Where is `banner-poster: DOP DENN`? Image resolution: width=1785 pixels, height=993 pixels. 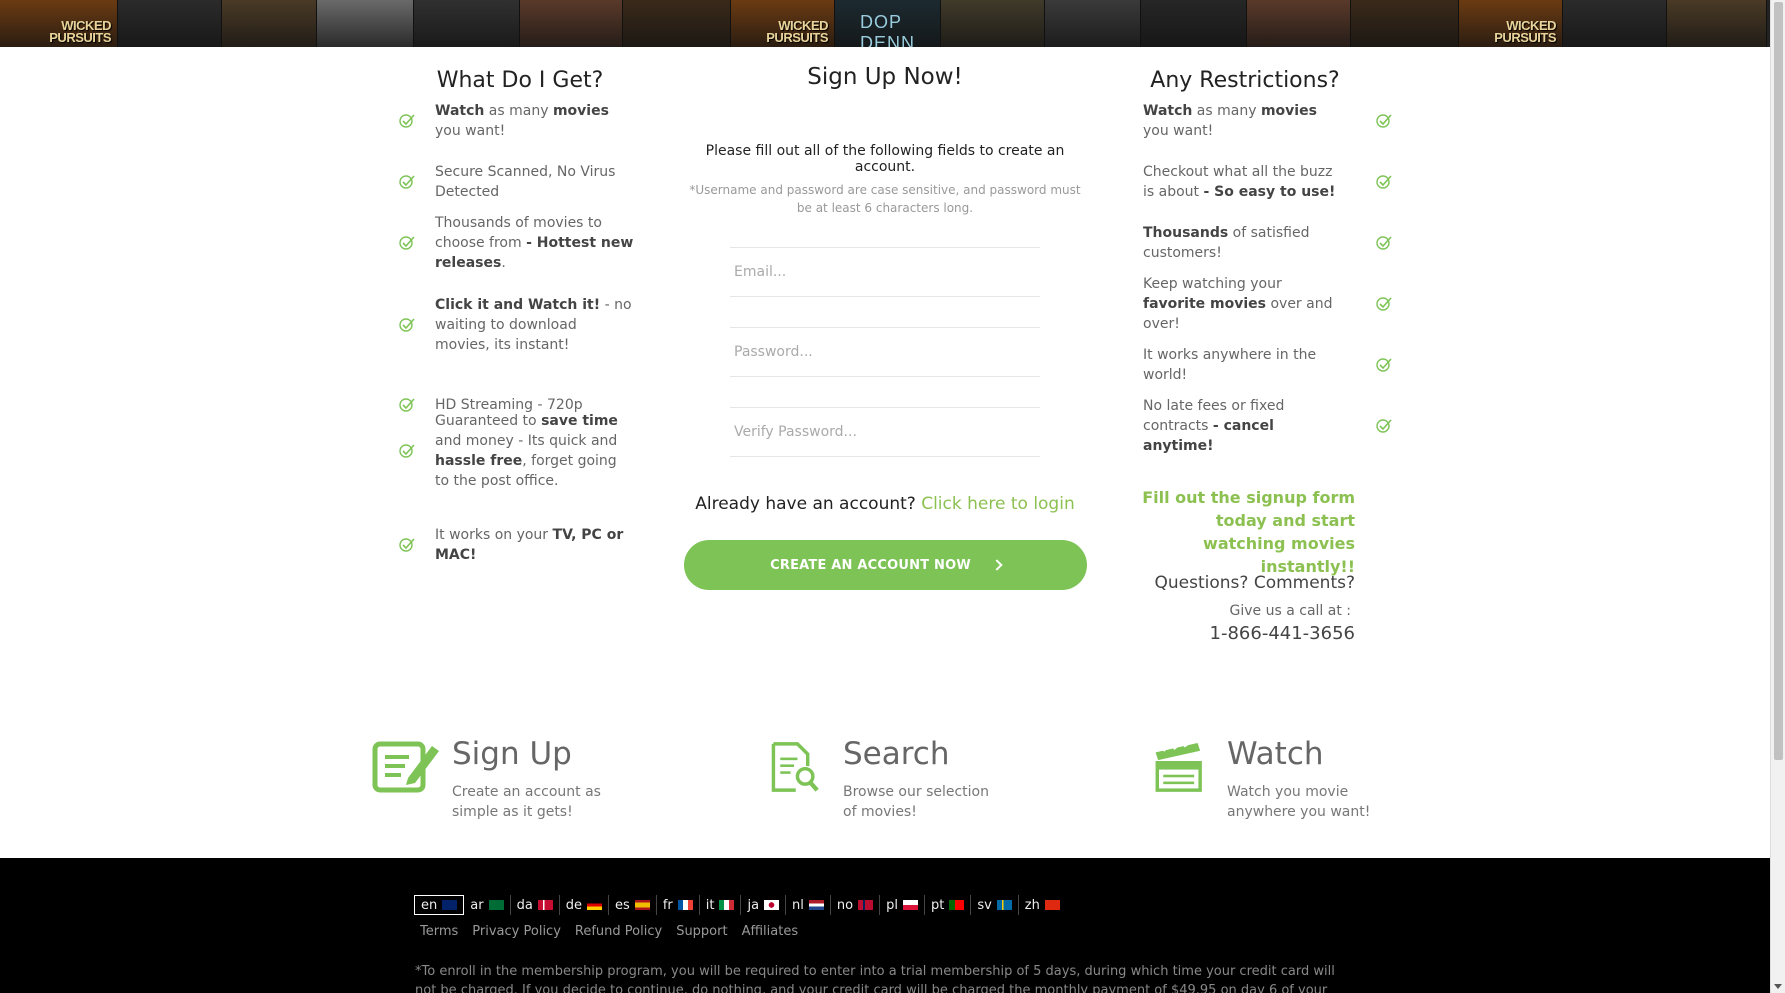 banner-poster: DOP DENN is located at coordinates (888, 23).